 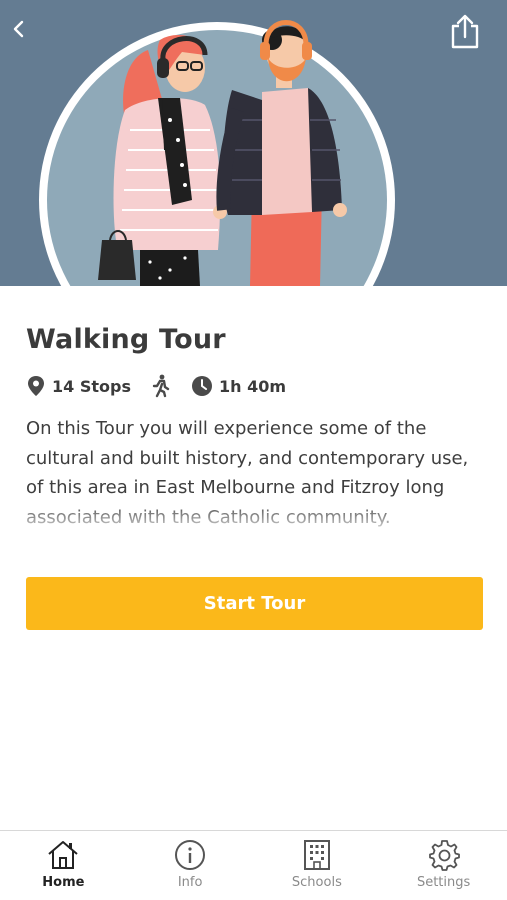 I want to click on map-pin-icon, so click(x=36, y=386).